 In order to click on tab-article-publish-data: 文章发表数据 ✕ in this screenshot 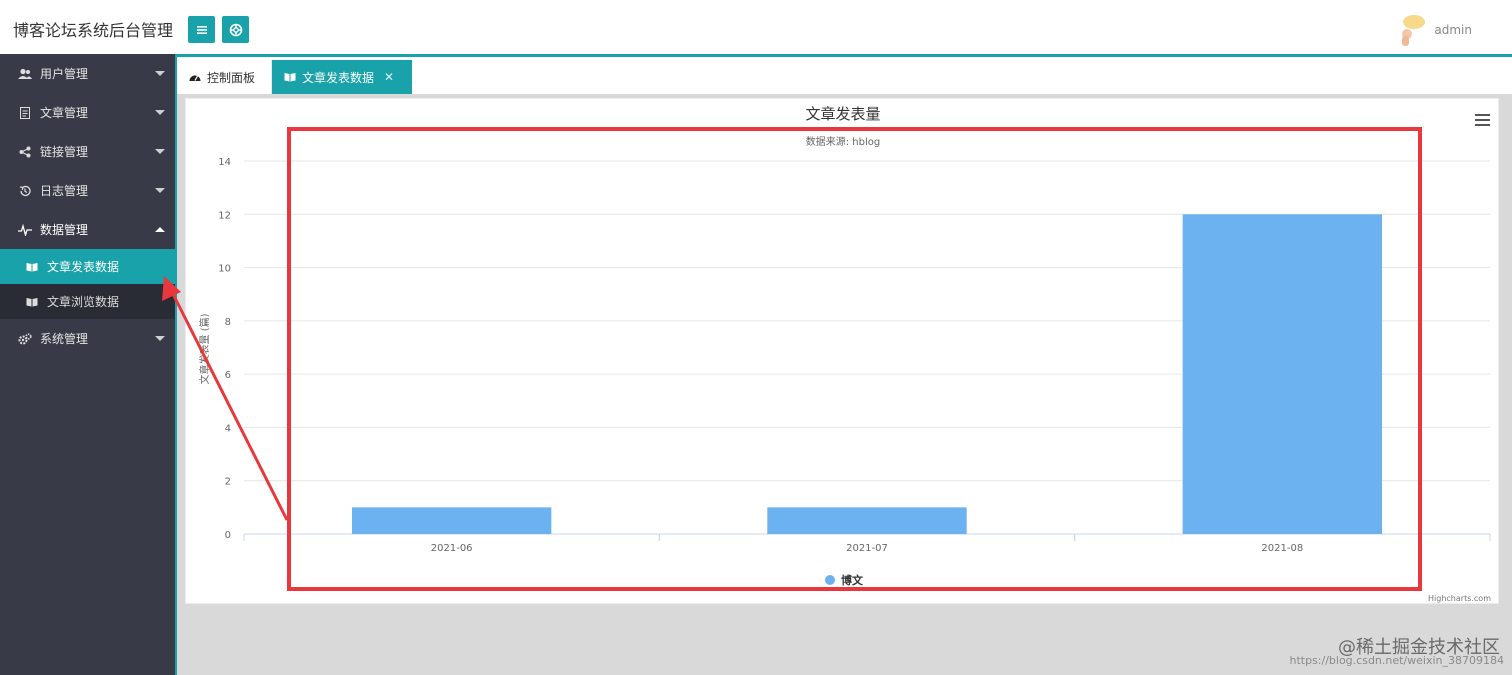, I will do `click(342, 77)`.